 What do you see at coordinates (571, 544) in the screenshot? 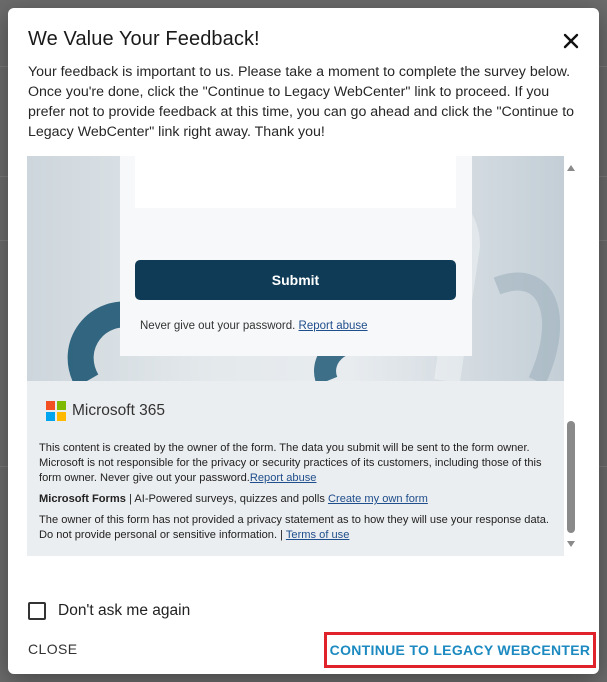
I see `scroll-down-icon` at bounding box center [571, 544].